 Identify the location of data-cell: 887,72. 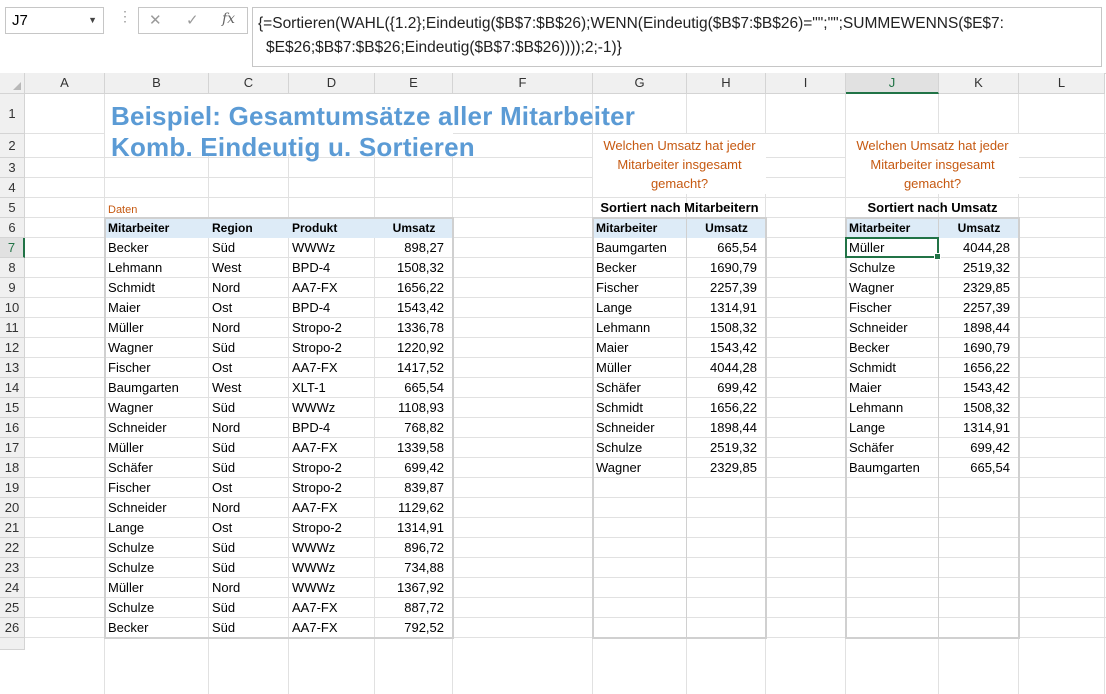
(414, 608).